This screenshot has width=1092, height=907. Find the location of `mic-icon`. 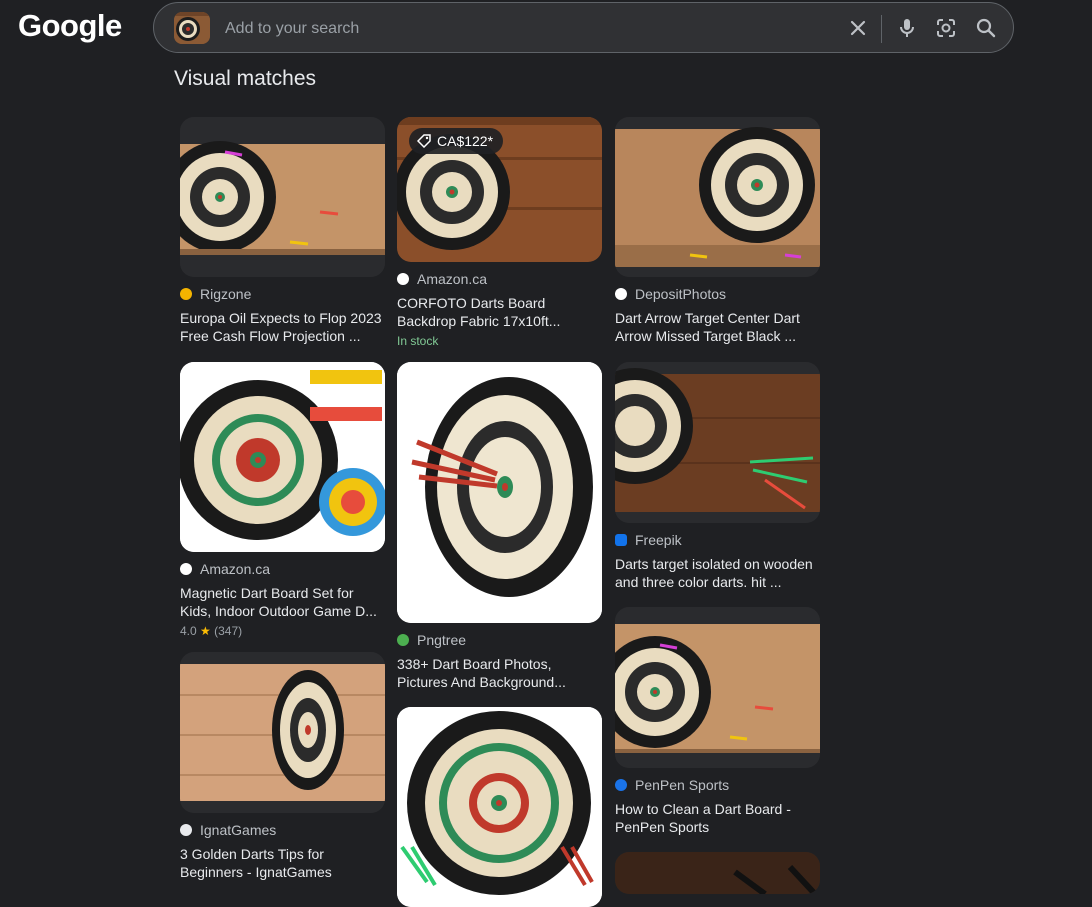

mic-icon is located at coordinates (907, 28).